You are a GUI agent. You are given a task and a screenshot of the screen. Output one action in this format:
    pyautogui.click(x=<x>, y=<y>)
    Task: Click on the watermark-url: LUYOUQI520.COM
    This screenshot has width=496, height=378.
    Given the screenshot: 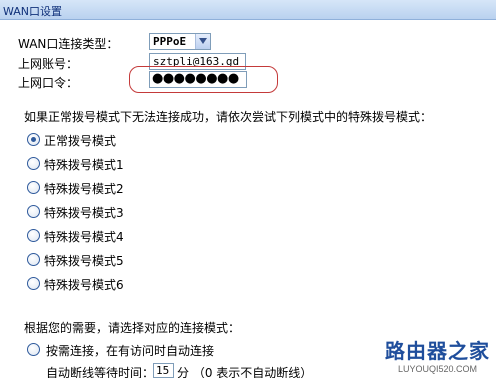 What is the action you would take?
    pyautogui.click(x=437, y=369)
    